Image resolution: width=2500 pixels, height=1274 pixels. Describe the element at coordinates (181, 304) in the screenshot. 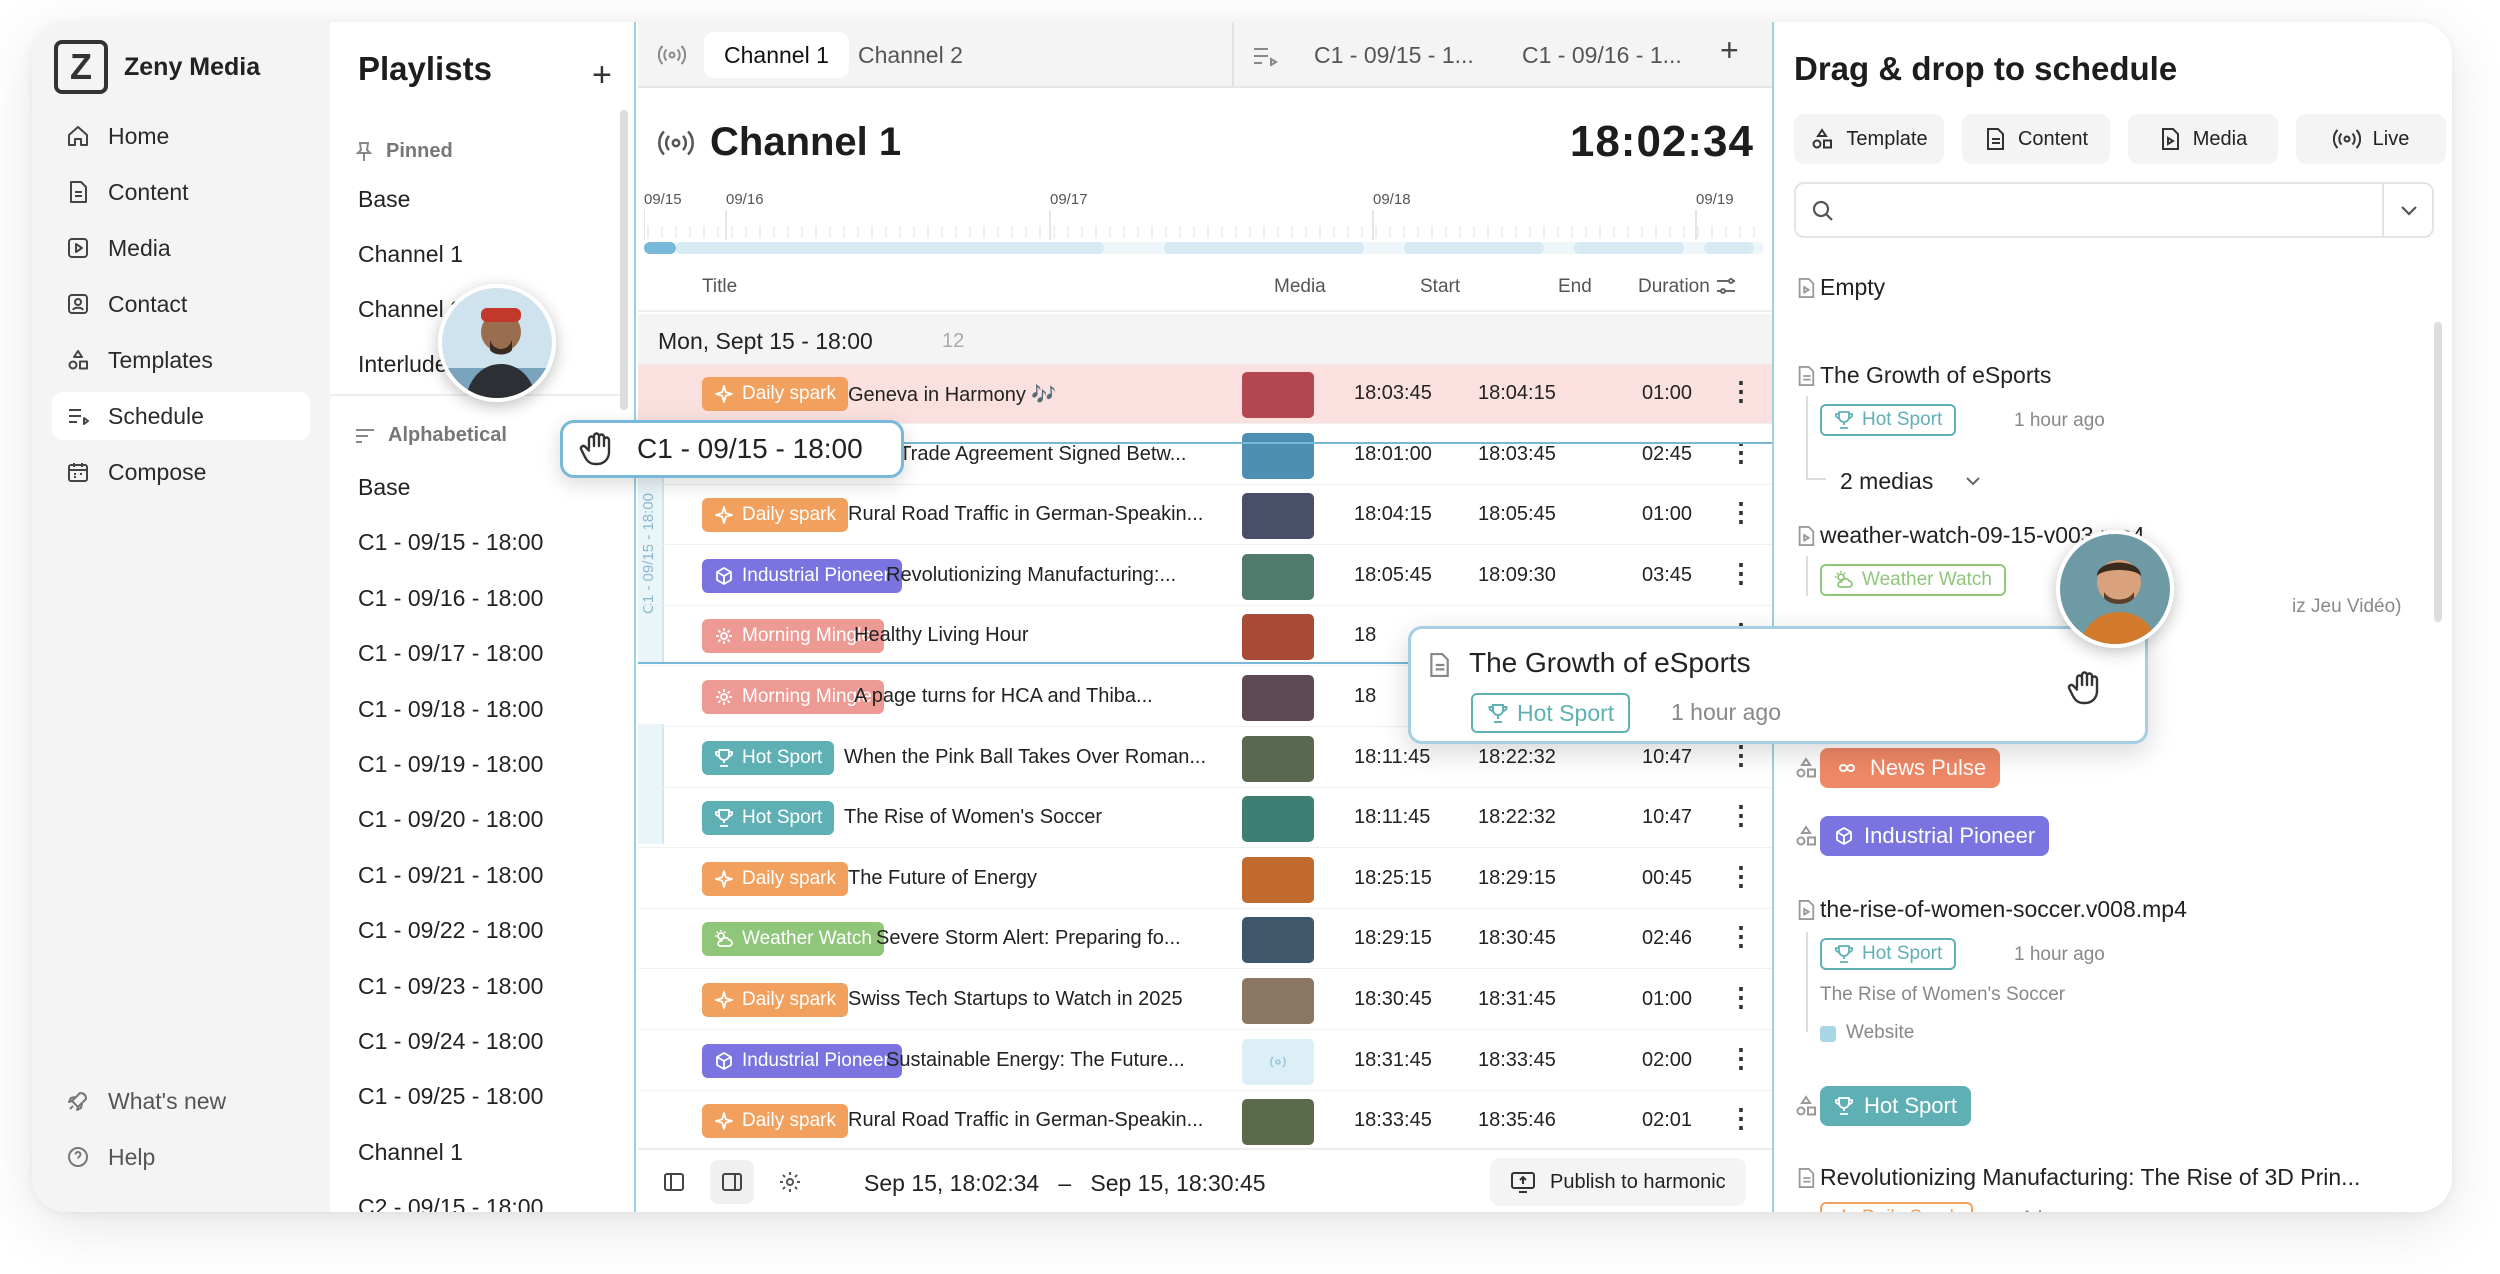

I see `nav-item-contact: Contact` at that location.